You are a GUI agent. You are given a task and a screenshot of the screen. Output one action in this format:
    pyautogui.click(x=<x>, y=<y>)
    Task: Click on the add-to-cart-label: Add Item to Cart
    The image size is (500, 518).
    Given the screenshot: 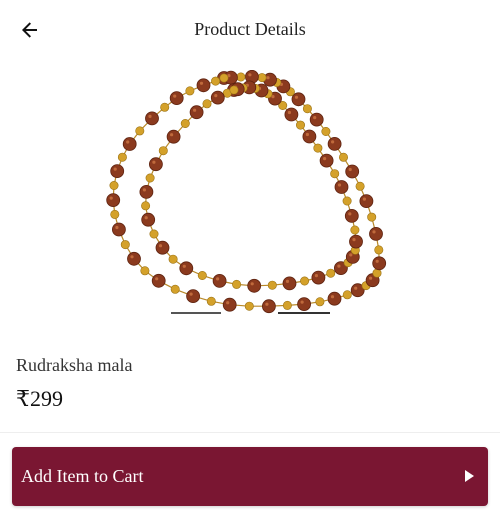 What is the action you would take?
    pyautogui.click(x=82, y=476)
    